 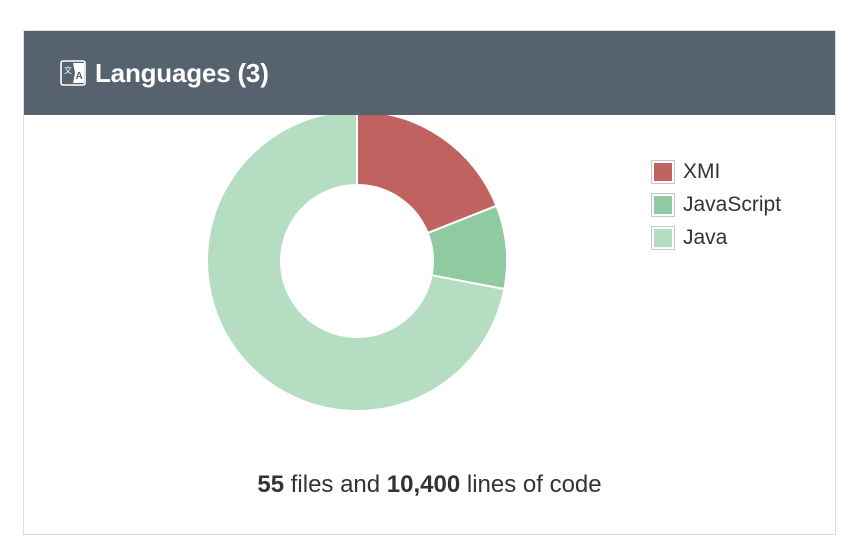 I want to click on panel-title: Languages (3), so click(x=182, y=72).